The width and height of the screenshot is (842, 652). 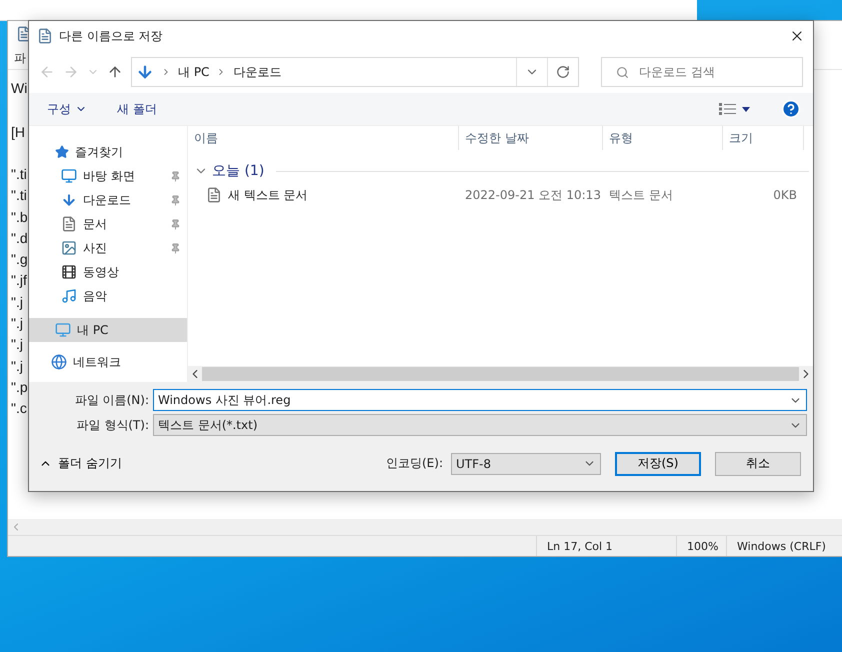 I want to click on save-button: 저장(S), so click(x=658, y=464).